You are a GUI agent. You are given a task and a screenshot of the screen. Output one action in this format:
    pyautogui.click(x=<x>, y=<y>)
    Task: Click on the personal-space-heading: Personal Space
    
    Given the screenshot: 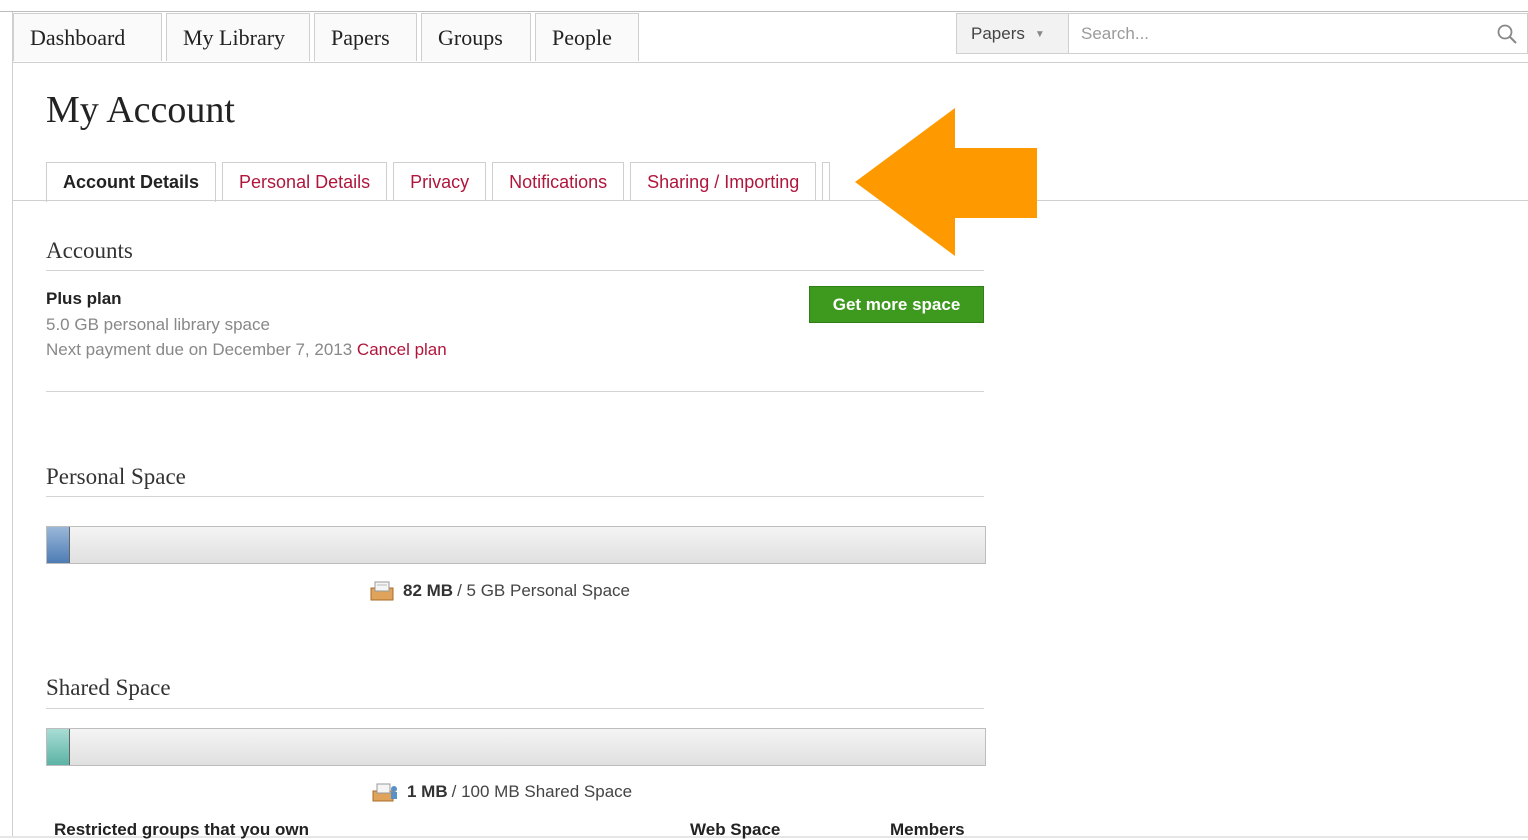 What is the action you would take?
    pyautogui.click(x=116, y=476)
    